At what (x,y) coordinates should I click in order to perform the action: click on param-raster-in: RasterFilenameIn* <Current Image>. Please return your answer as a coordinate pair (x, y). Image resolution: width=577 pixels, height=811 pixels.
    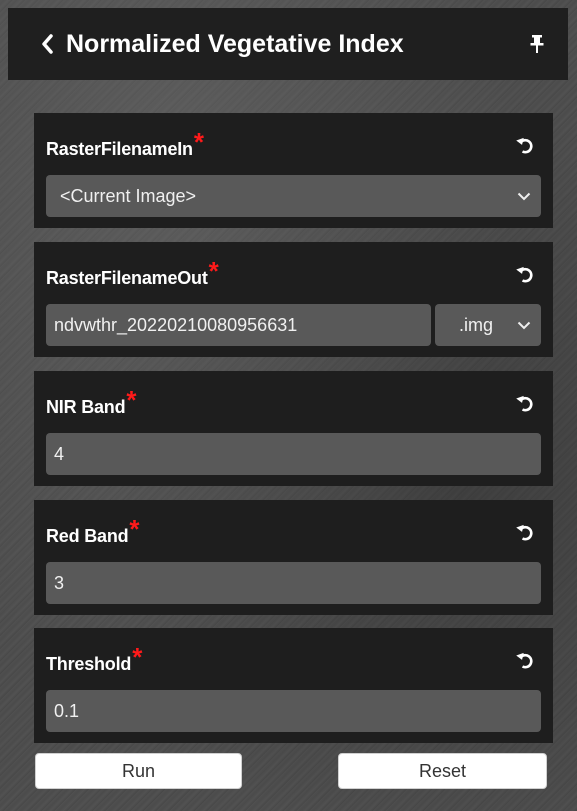
    Looking at the image, I should click on (293, 170).